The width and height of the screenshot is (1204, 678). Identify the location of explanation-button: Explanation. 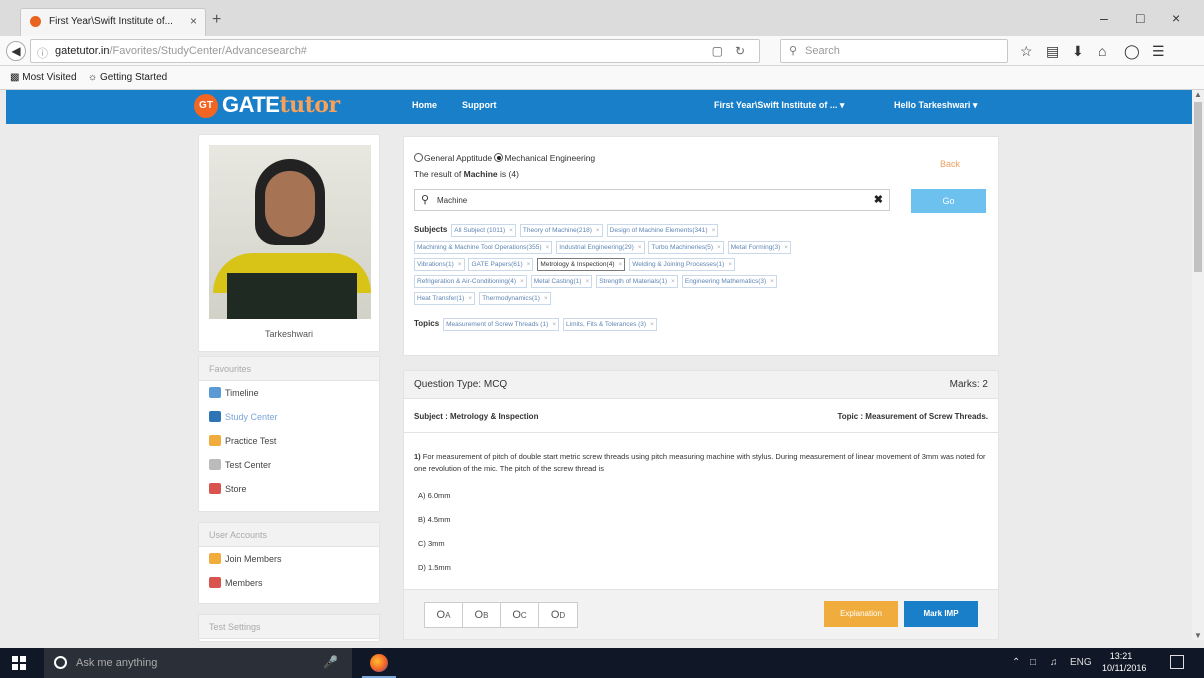
(861, 614).